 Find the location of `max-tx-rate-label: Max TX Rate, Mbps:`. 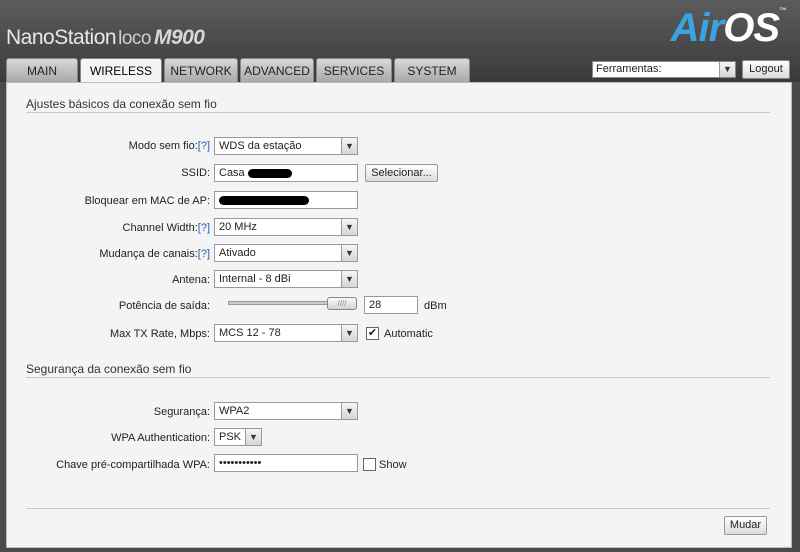

max-tx-rate-label: Max TX Rate, Mbps: is located at coordinates (159, 334).